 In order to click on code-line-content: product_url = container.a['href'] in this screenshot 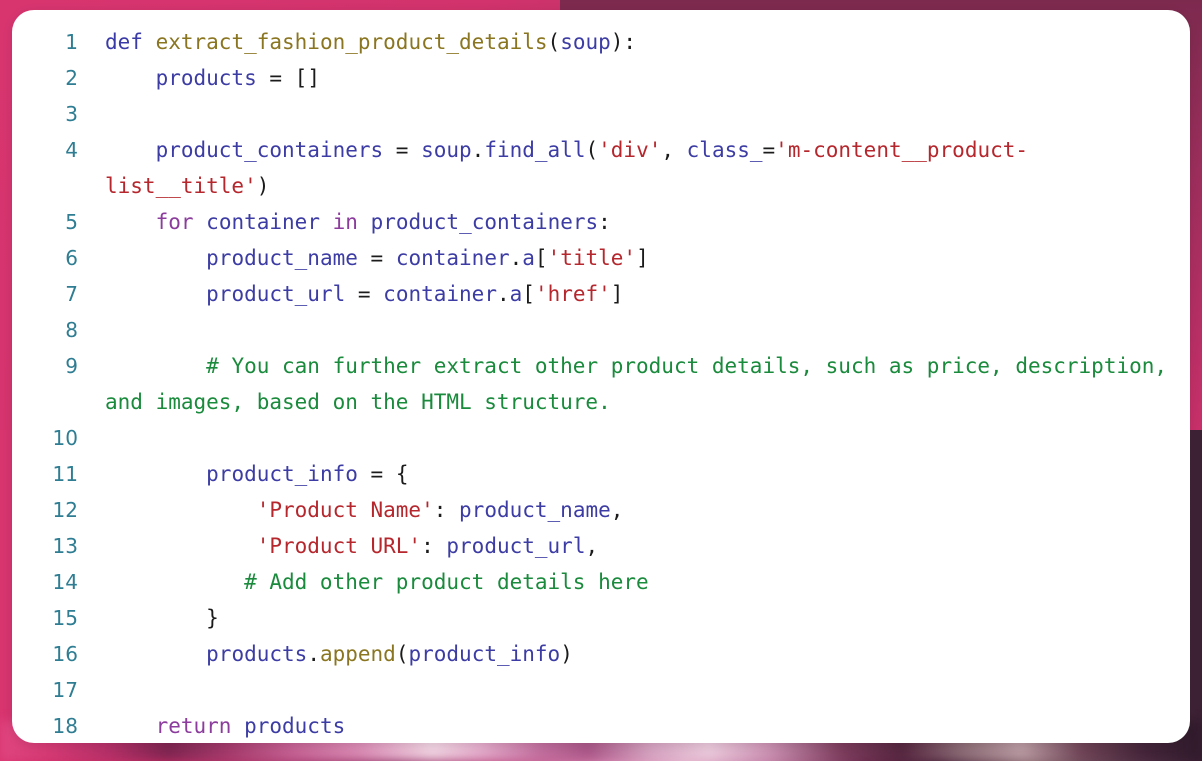, I will do `click(634, 294)`.